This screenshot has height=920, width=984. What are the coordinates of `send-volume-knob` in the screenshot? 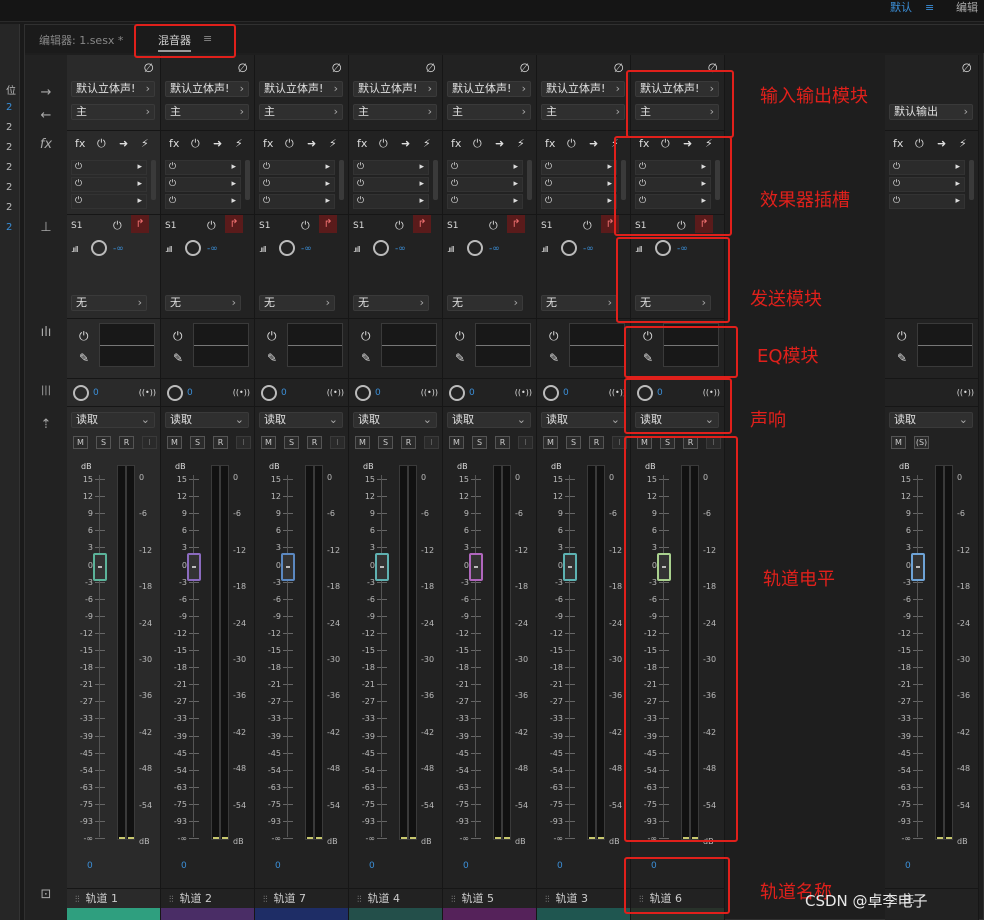 It's located at (193, 248).